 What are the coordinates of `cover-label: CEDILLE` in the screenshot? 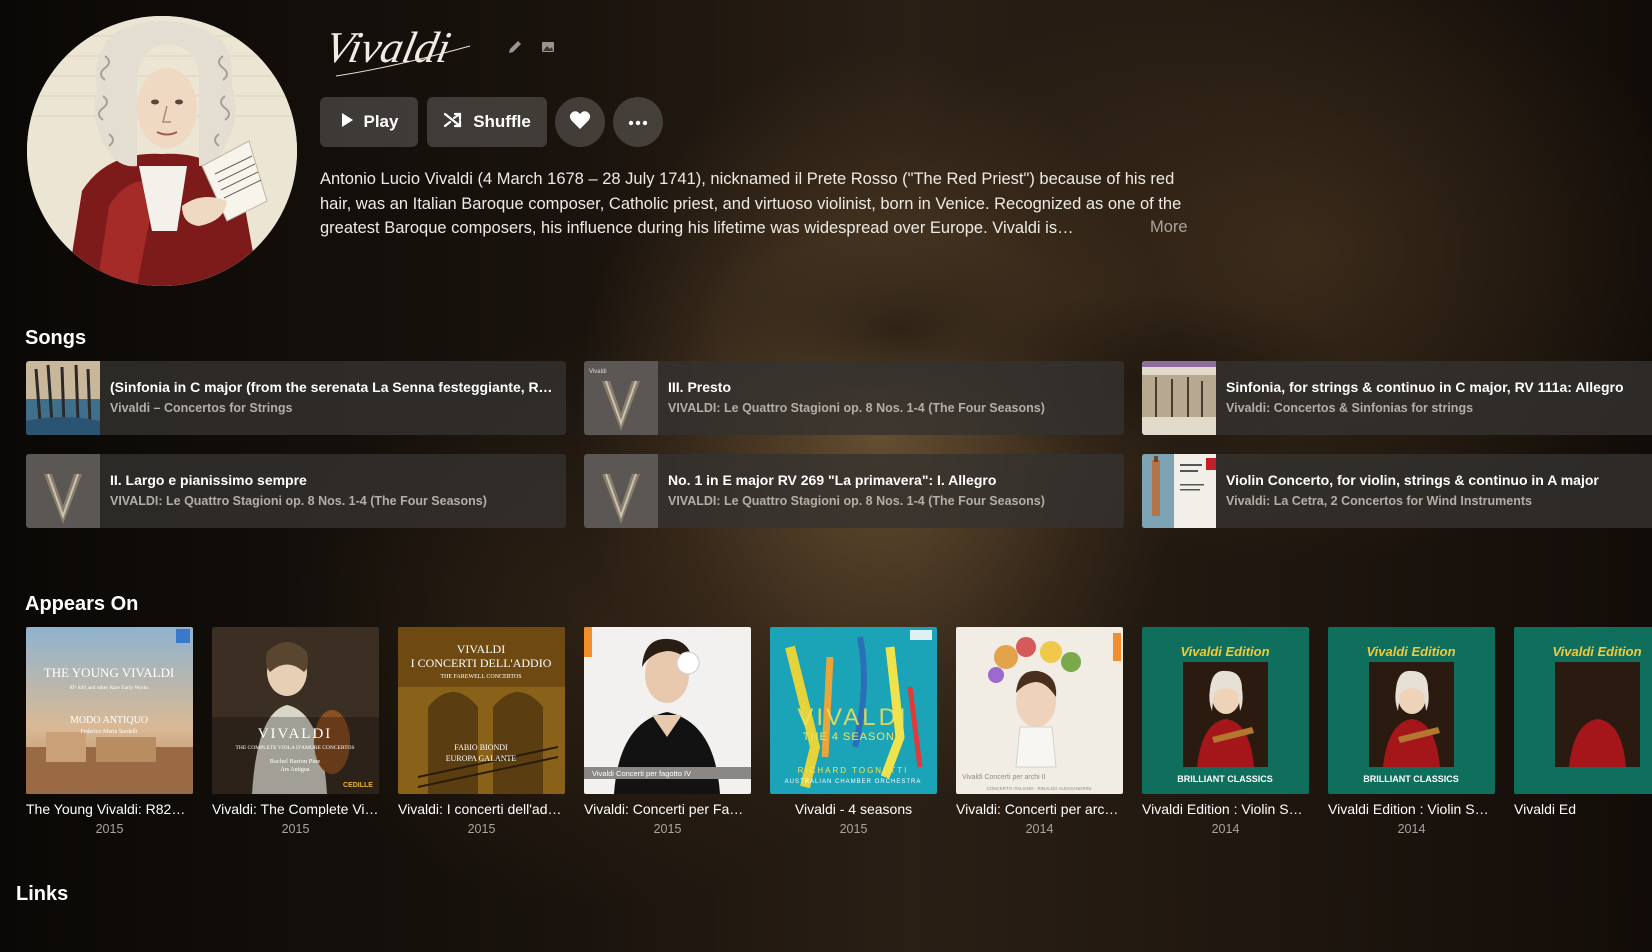 It's located at (358, 785).